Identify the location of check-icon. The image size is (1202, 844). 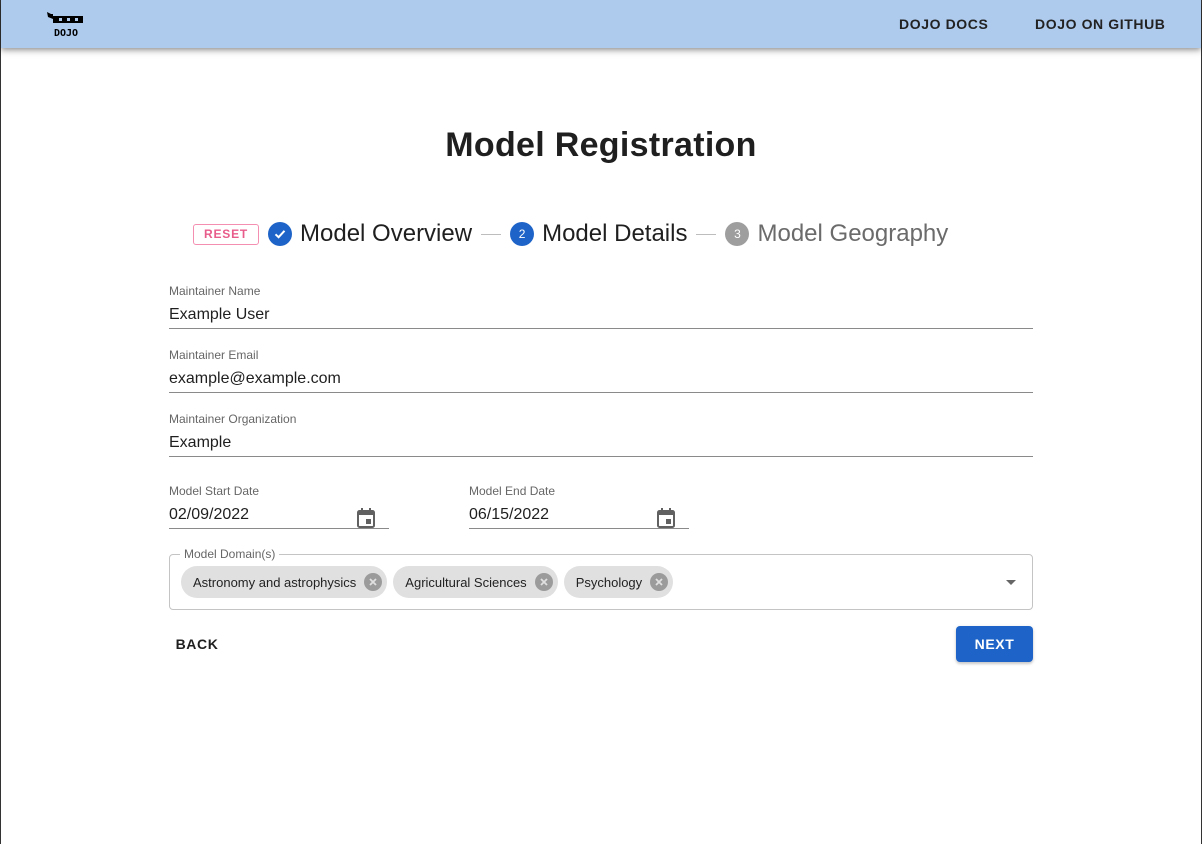
(280, 234).